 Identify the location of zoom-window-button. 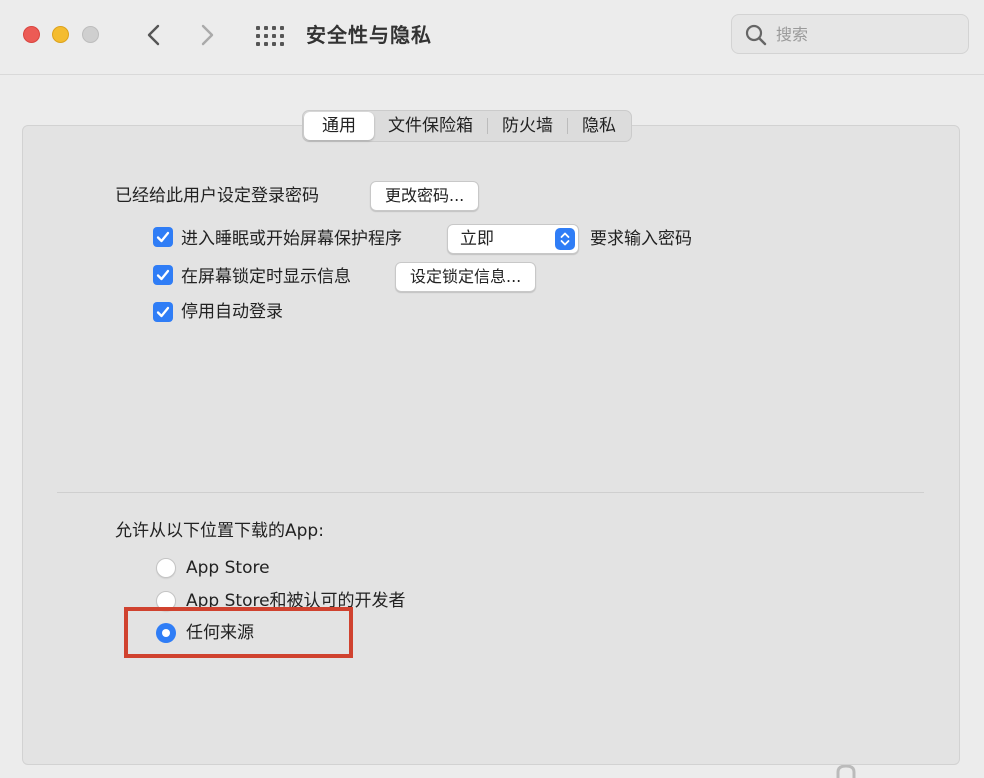
(90, 34).